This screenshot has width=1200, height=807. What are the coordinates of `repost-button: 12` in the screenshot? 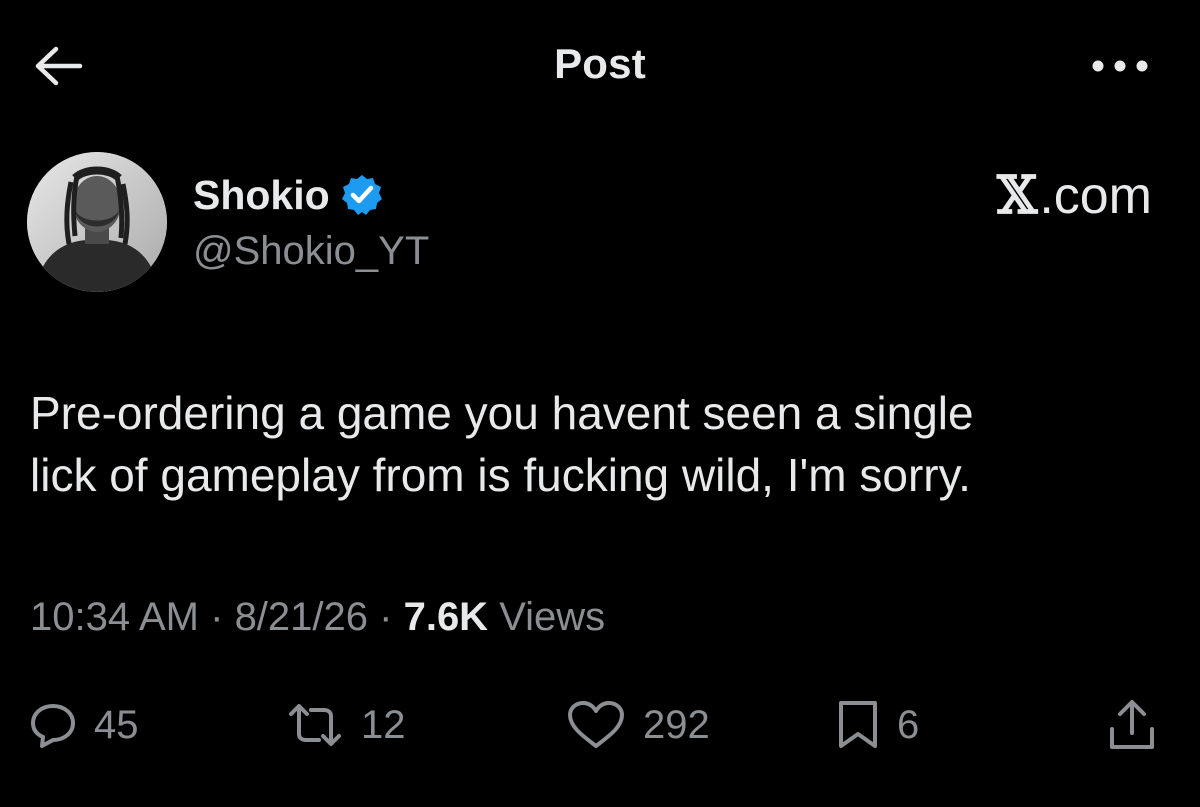 It's located at (345, 725).